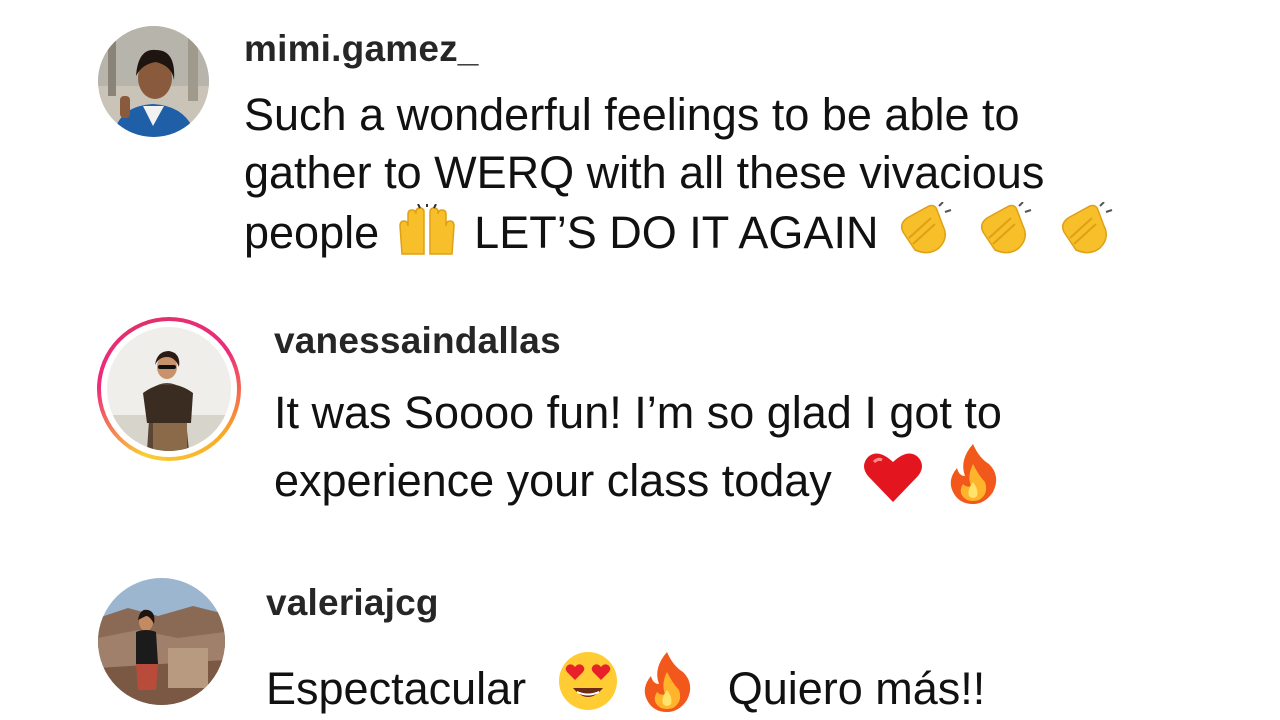  I want to click on comment-text-segment: LET’S DO IT AGAIN, so click(676, 232).